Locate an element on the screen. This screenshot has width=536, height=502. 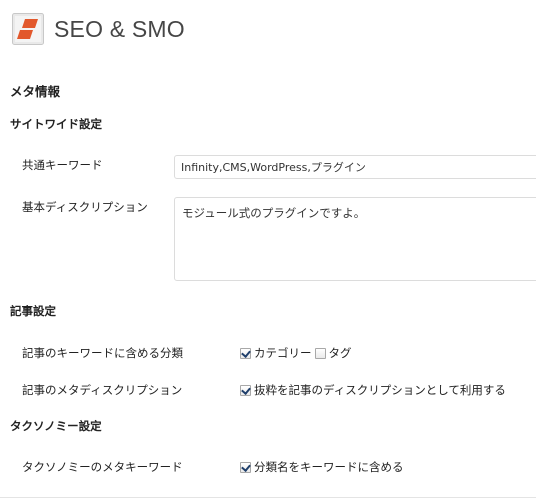
tag-checkbox-label: タグ is located at coordinates (340, 353).